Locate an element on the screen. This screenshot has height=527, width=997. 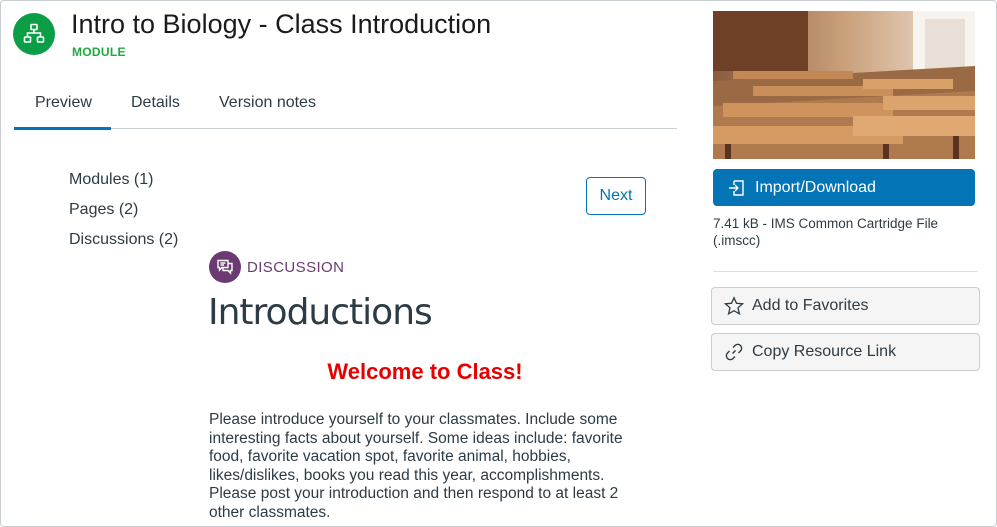
active-tab-indicator is located at coordinates (62, 128).